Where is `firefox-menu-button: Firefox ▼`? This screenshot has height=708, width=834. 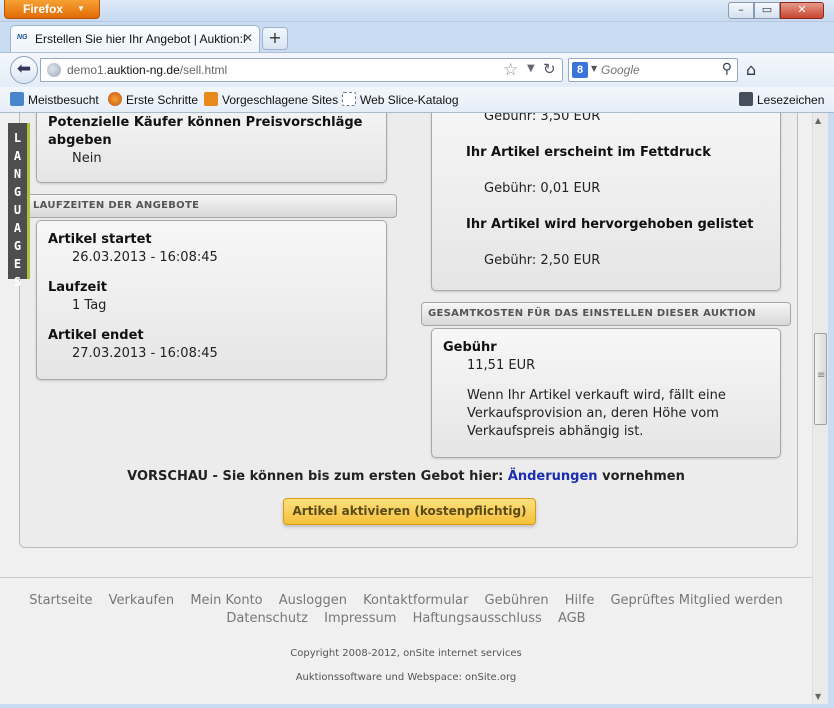
firefox-menu-button: Firefox ▼ is located at coordinates (52, 9).